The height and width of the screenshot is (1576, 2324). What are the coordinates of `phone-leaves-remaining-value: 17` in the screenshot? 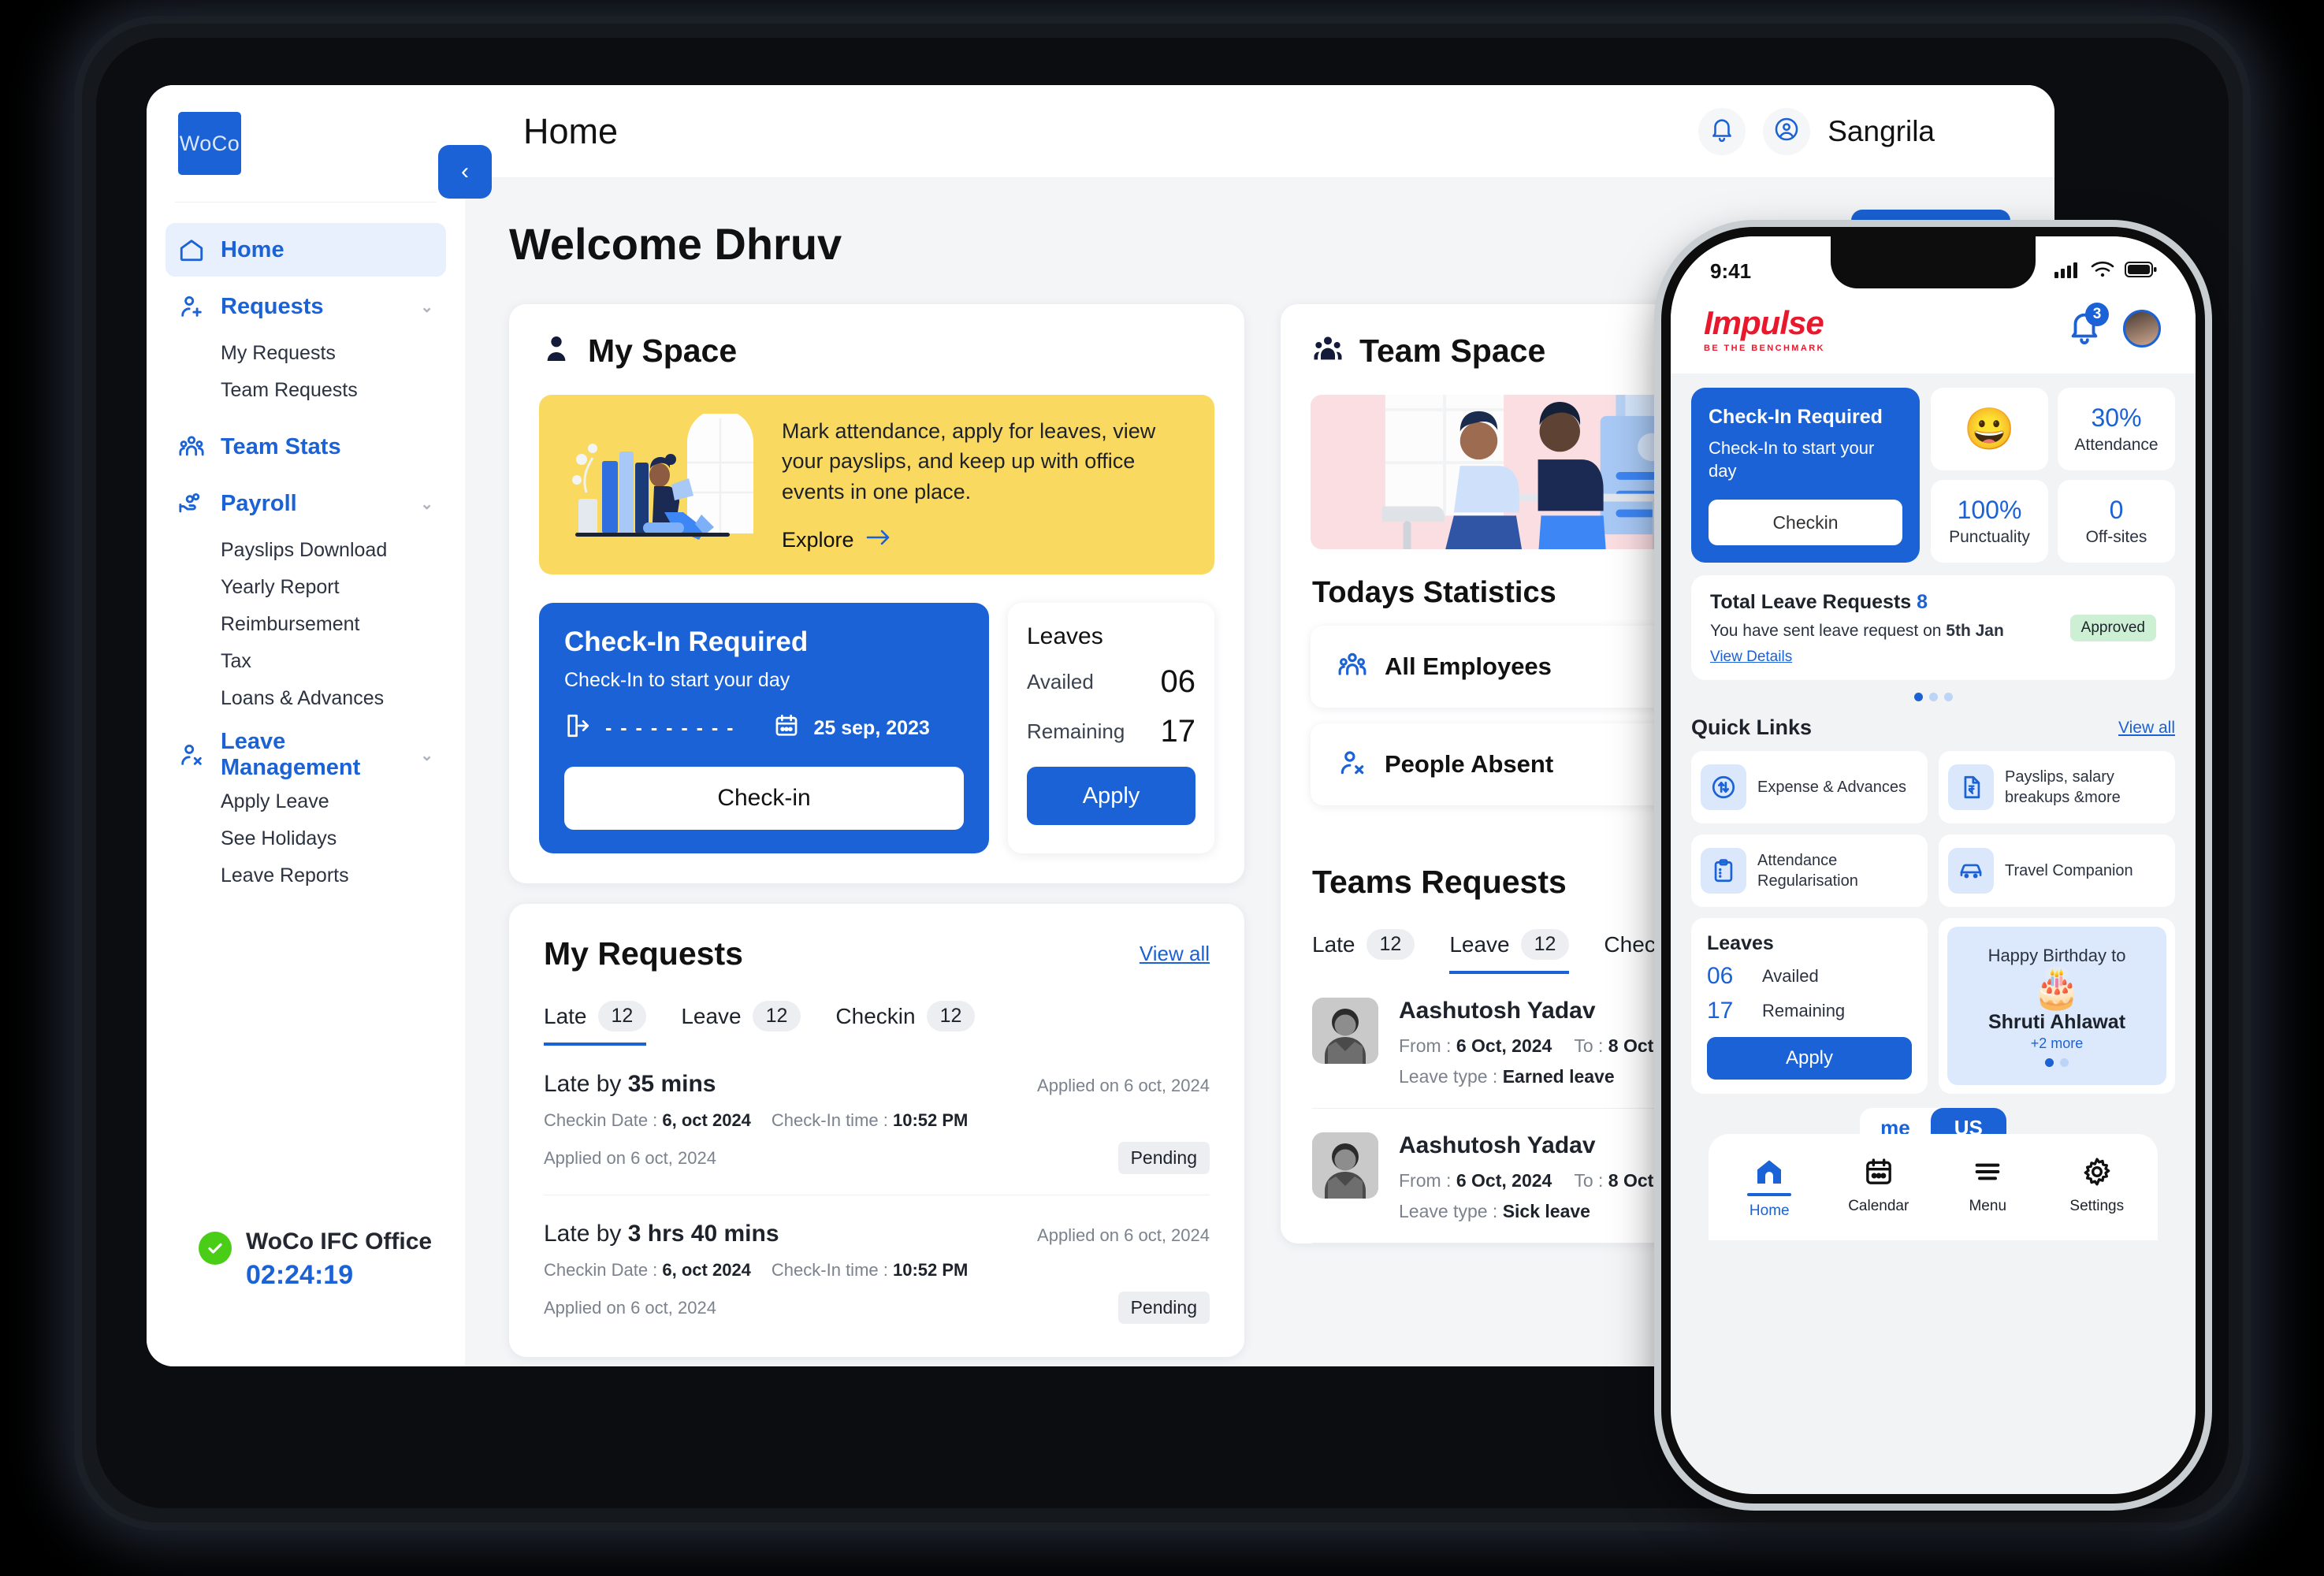 It's located at (1720, 1011).